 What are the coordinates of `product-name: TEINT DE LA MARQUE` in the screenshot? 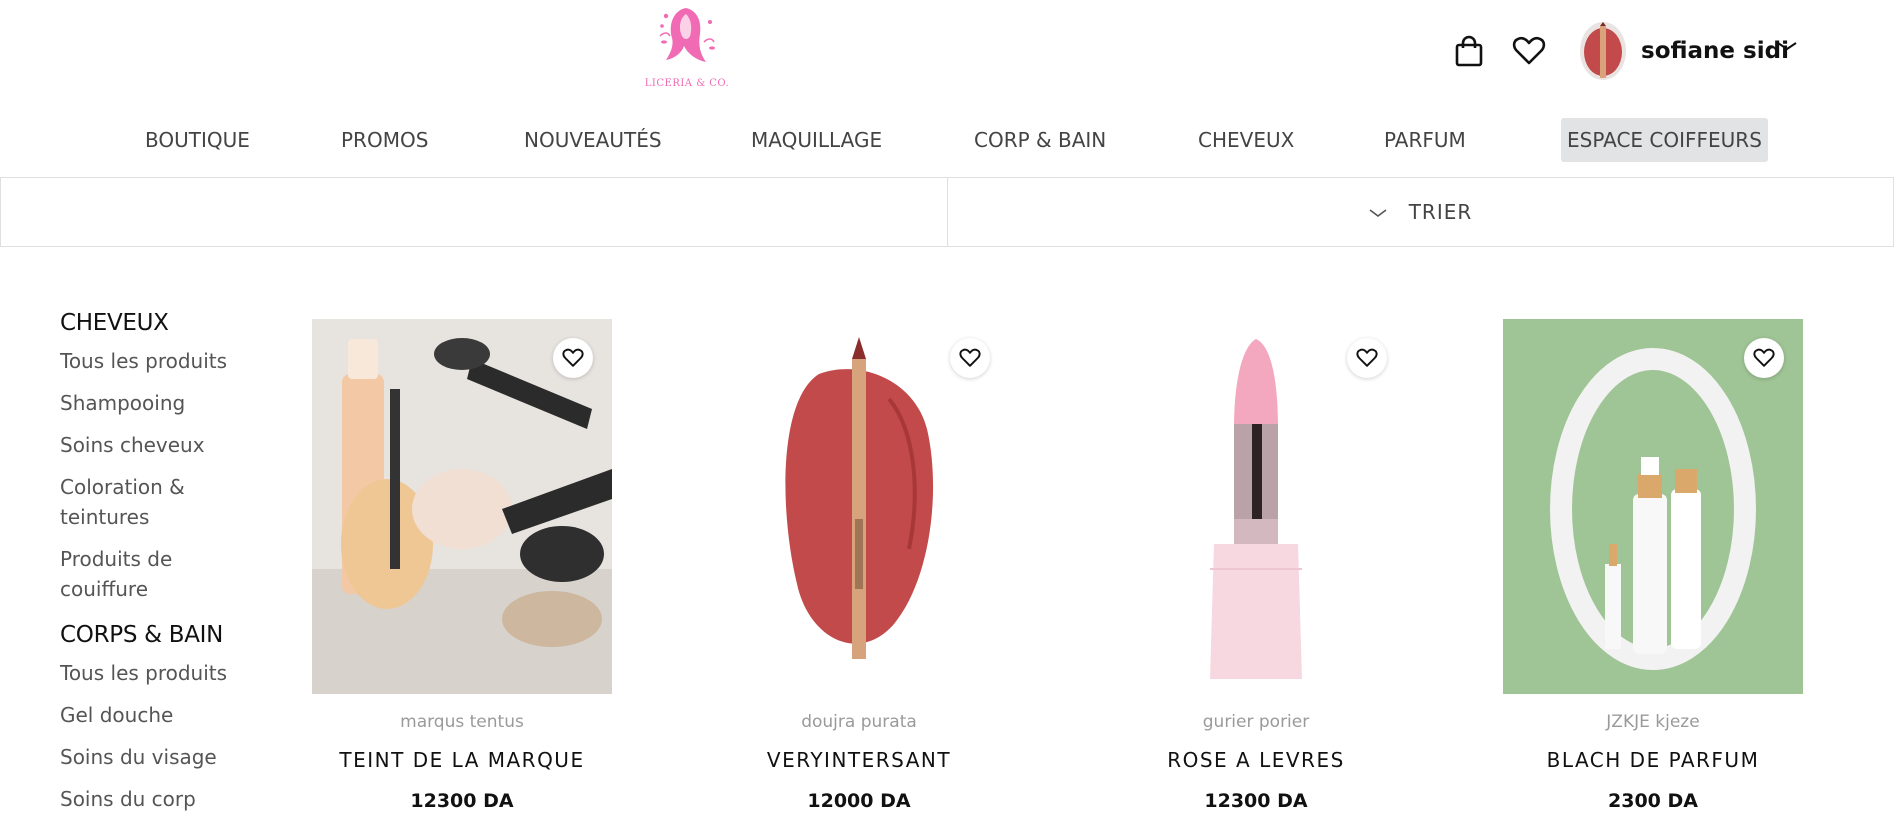 It's located at (462, 760).